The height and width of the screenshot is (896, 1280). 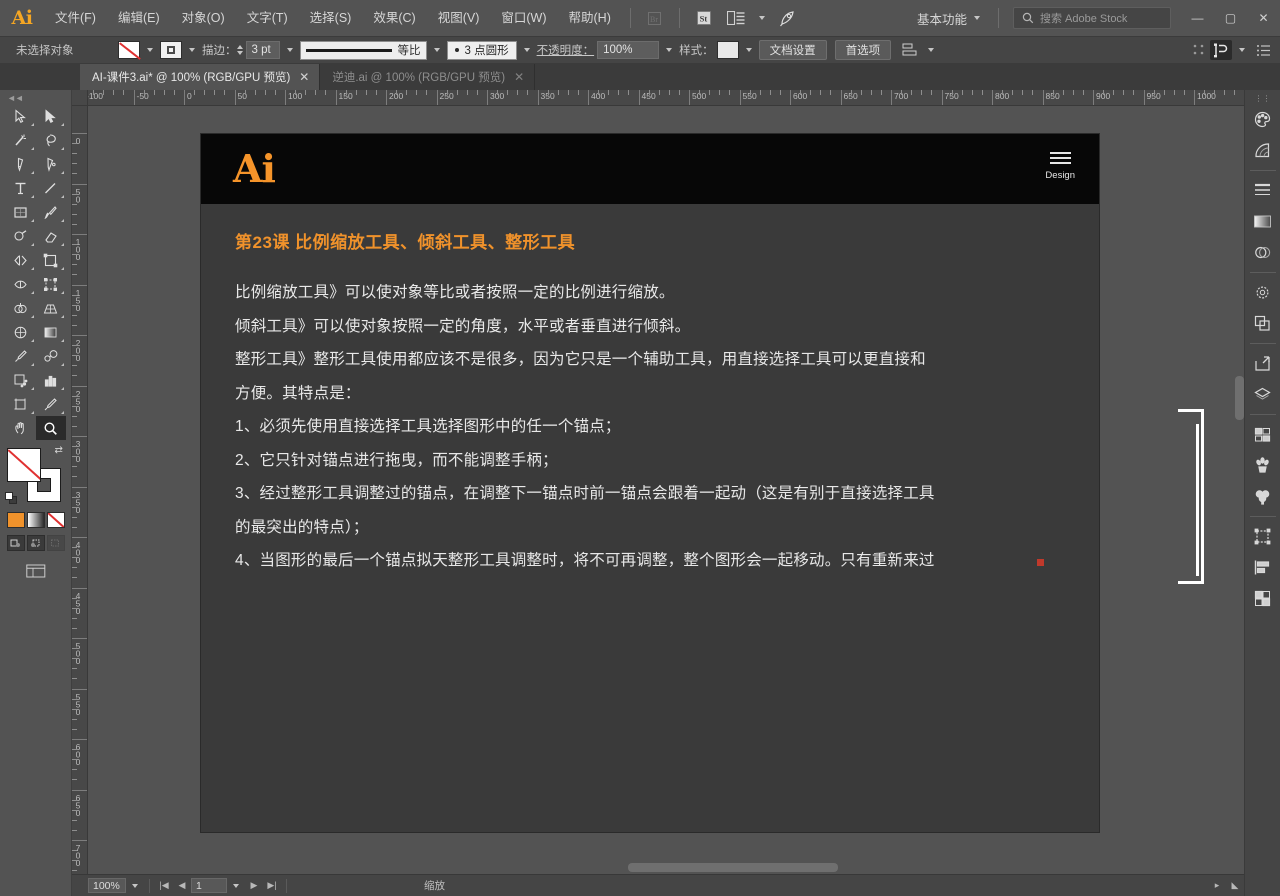 What do you see at coordinates (164, 886) in the screenshot?
I see `first-page-button: |◀` at bounding box center [164, 886].